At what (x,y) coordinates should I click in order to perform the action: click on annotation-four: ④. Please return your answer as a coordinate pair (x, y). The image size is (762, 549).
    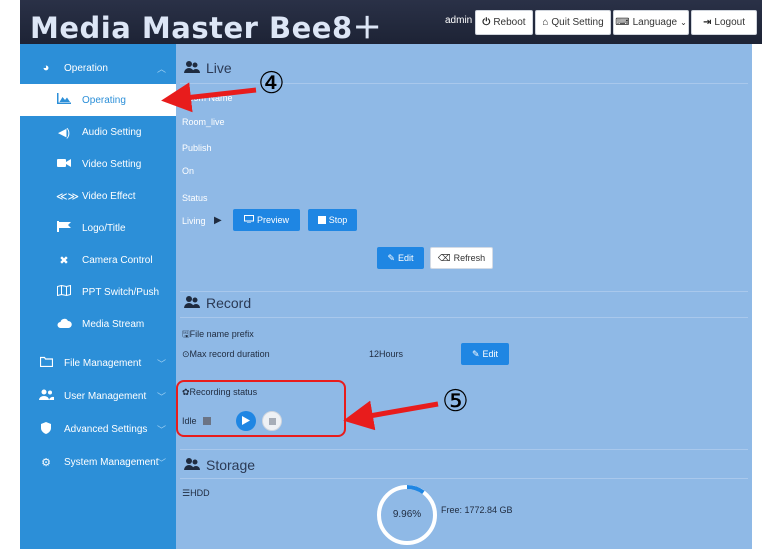
    Looking at the image, I should click on (271, 83).